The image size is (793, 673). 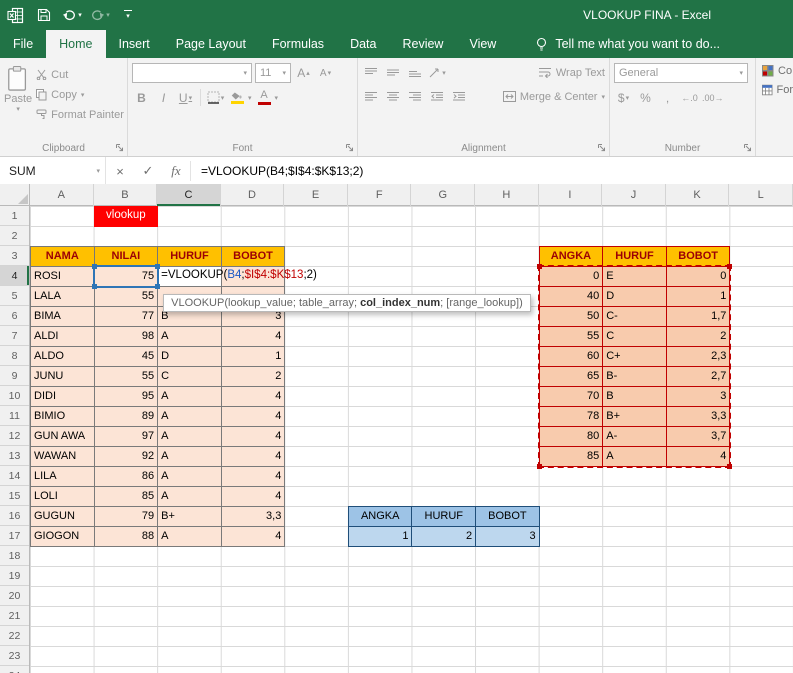 What do you see at coordinates (62, 356) in the screenshot?
I see `cell-A8: ALDO` at bounding box center [62, 356].